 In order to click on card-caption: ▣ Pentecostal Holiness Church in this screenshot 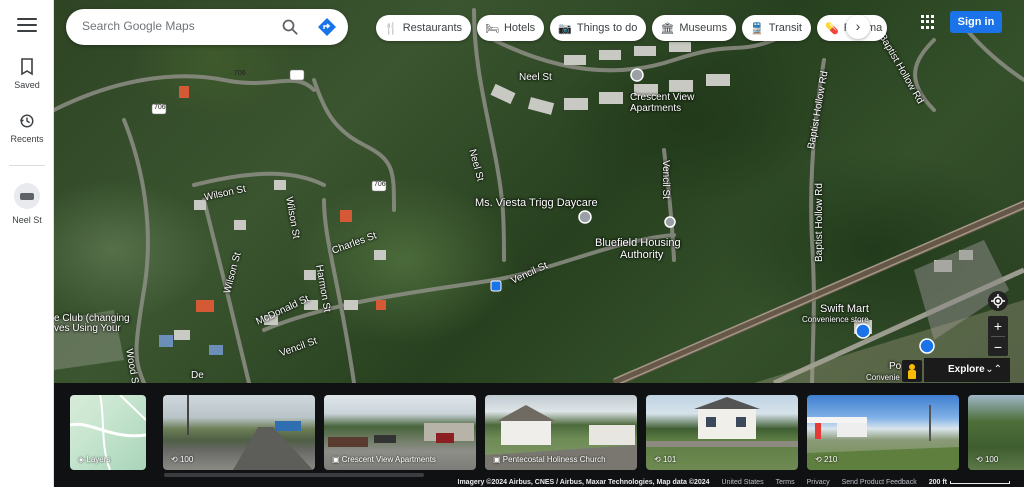, I will do `click(549, 459)`.